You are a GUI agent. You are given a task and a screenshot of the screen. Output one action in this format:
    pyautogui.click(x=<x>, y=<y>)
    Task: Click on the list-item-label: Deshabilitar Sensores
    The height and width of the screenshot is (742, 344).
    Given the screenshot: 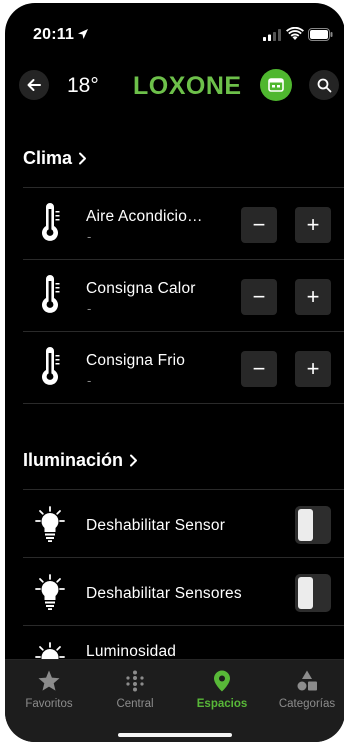 What is the action you would take?
    pyautogui.click(x=164, y=593)
    